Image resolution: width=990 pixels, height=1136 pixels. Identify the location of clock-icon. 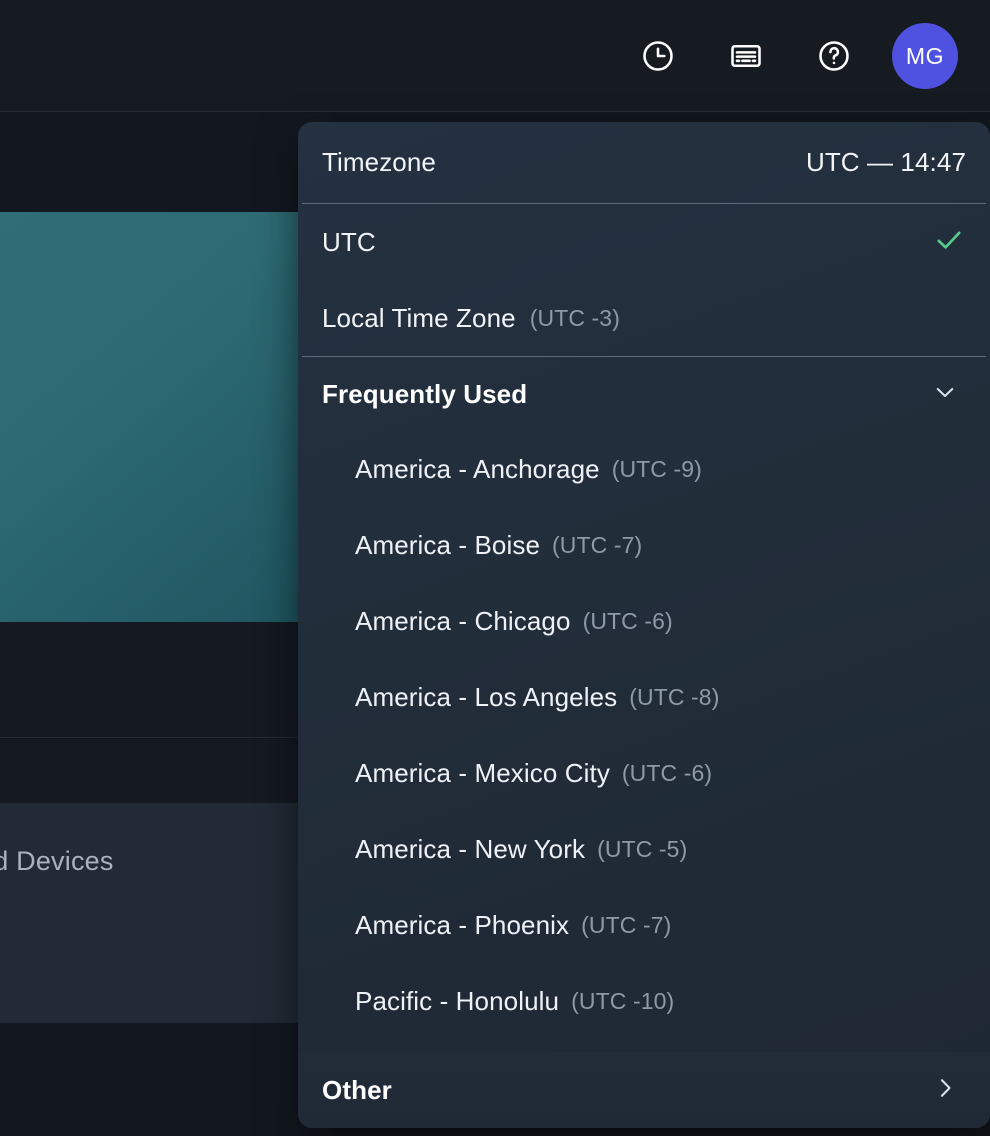
(658, 56).